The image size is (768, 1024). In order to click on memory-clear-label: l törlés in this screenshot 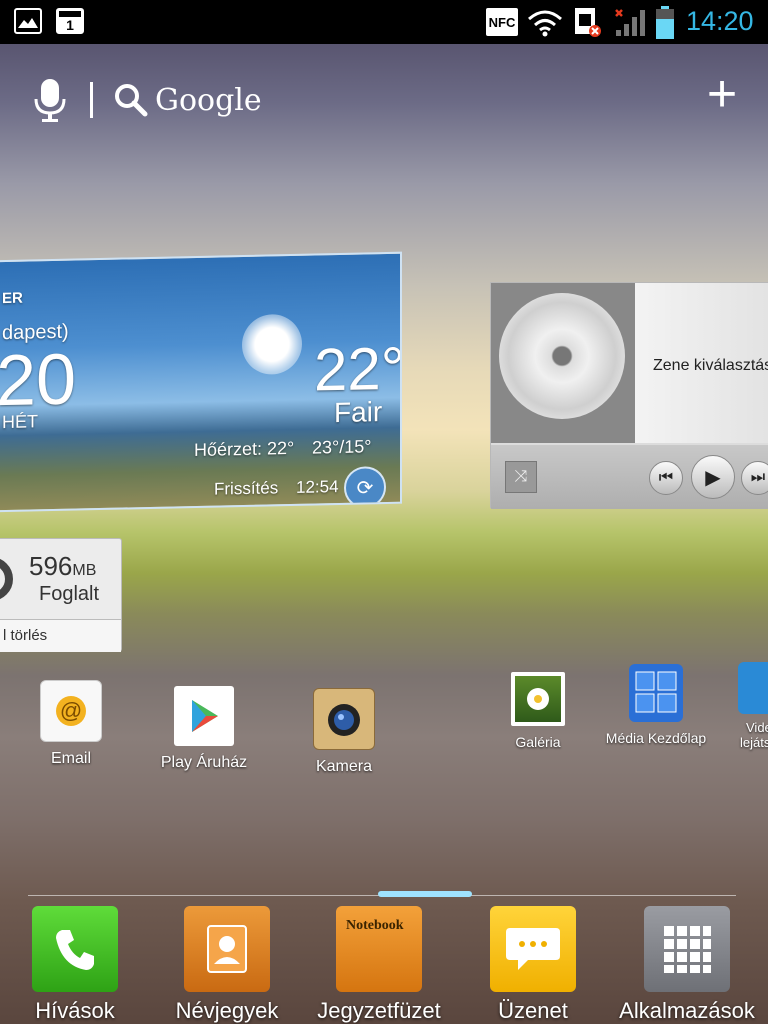, I will do `click(25, 635)`.